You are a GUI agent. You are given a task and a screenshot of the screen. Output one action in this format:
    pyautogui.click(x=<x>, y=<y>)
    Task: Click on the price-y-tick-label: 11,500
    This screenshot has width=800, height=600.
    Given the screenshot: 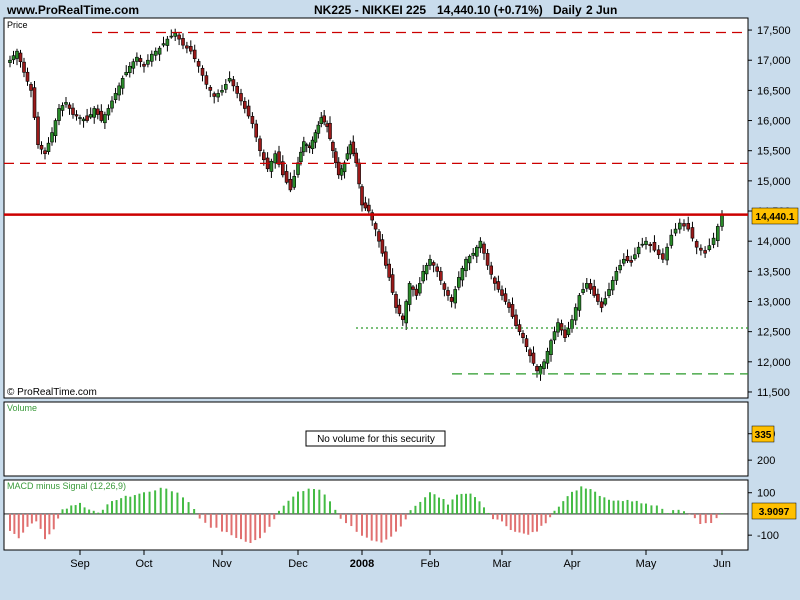 What is the action you would take?
    pyautogui.click(x=773, y=393)
    